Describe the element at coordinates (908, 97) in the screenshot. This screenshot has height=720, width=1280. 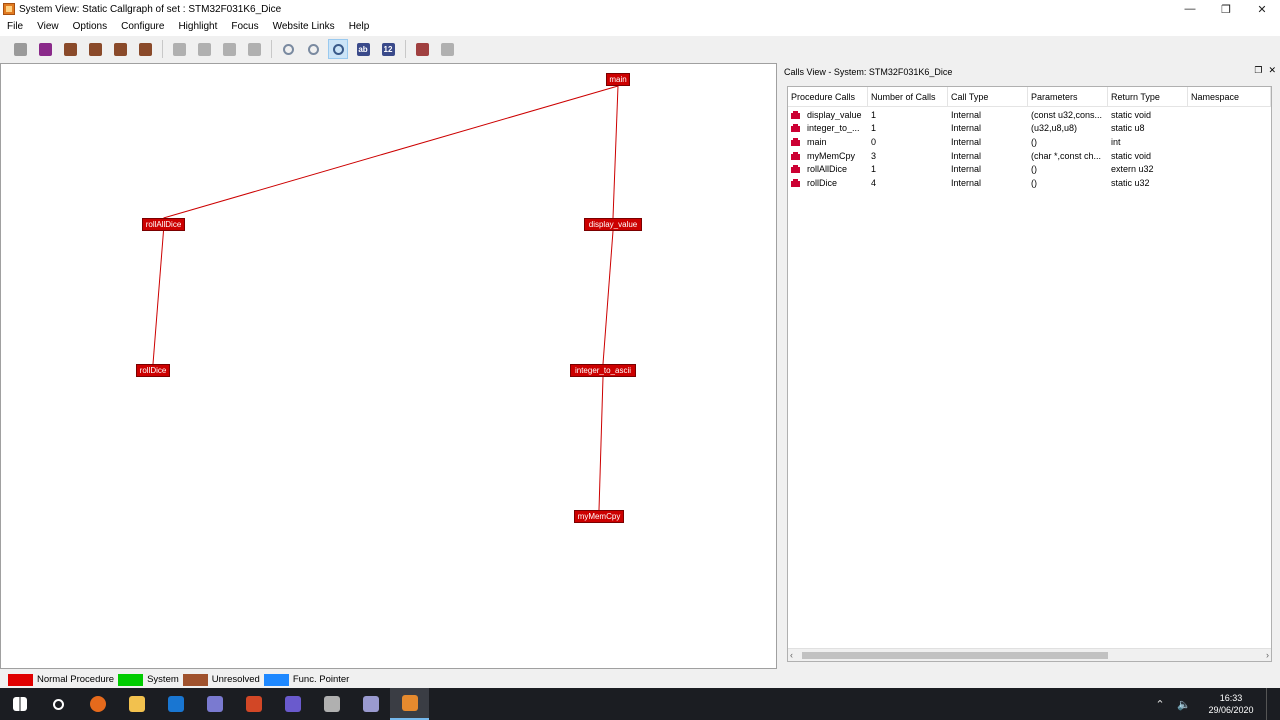
I see `column-header-number-of-calls: Number of Calls` at that location.